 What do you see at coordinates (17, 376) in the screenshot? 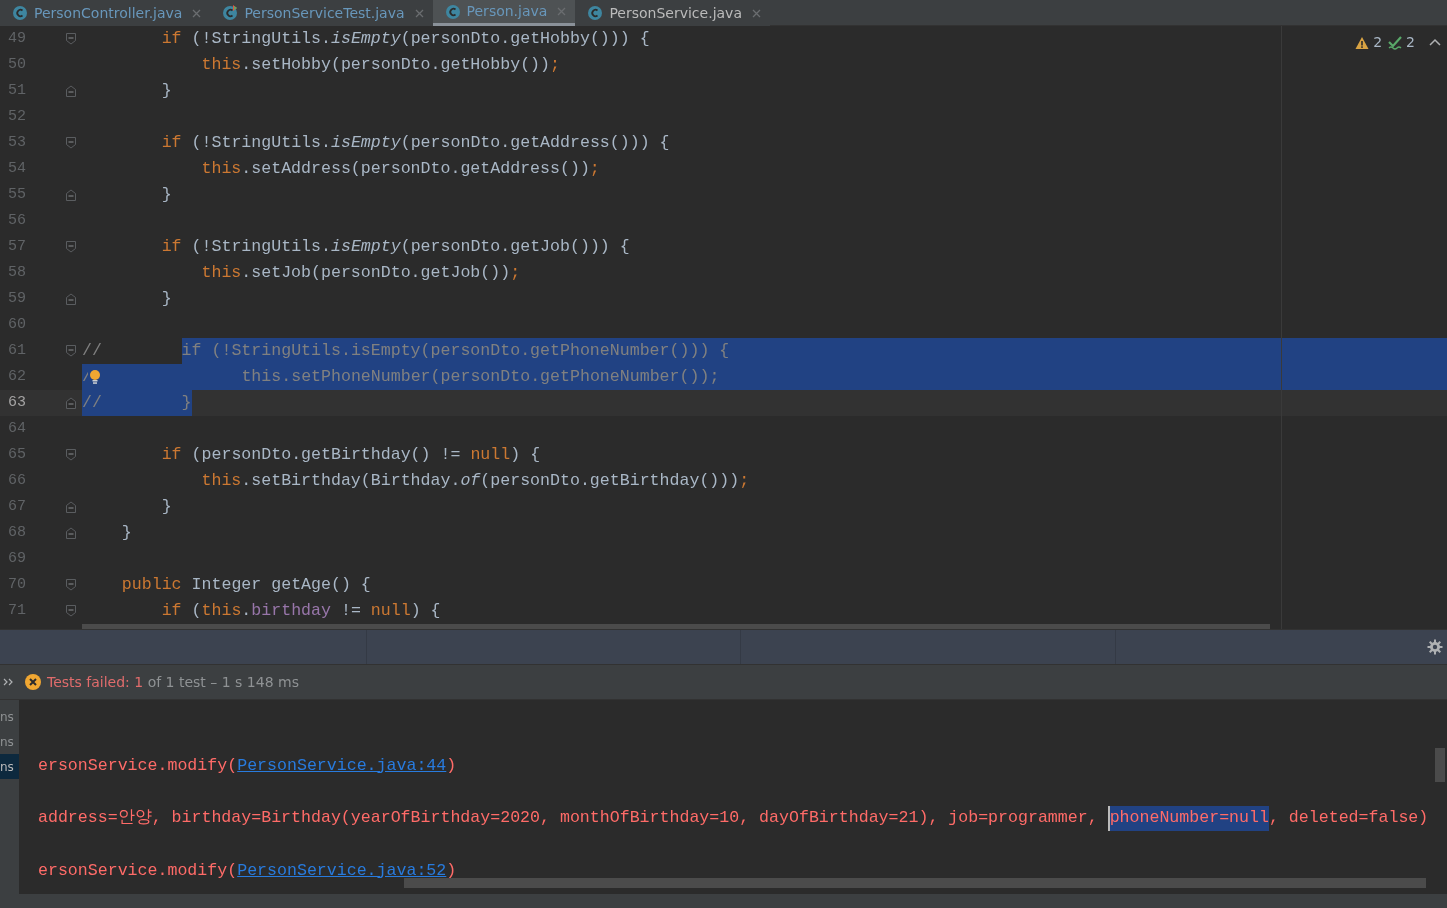
I see `line-number: 62` at bounding box center [17, 376].